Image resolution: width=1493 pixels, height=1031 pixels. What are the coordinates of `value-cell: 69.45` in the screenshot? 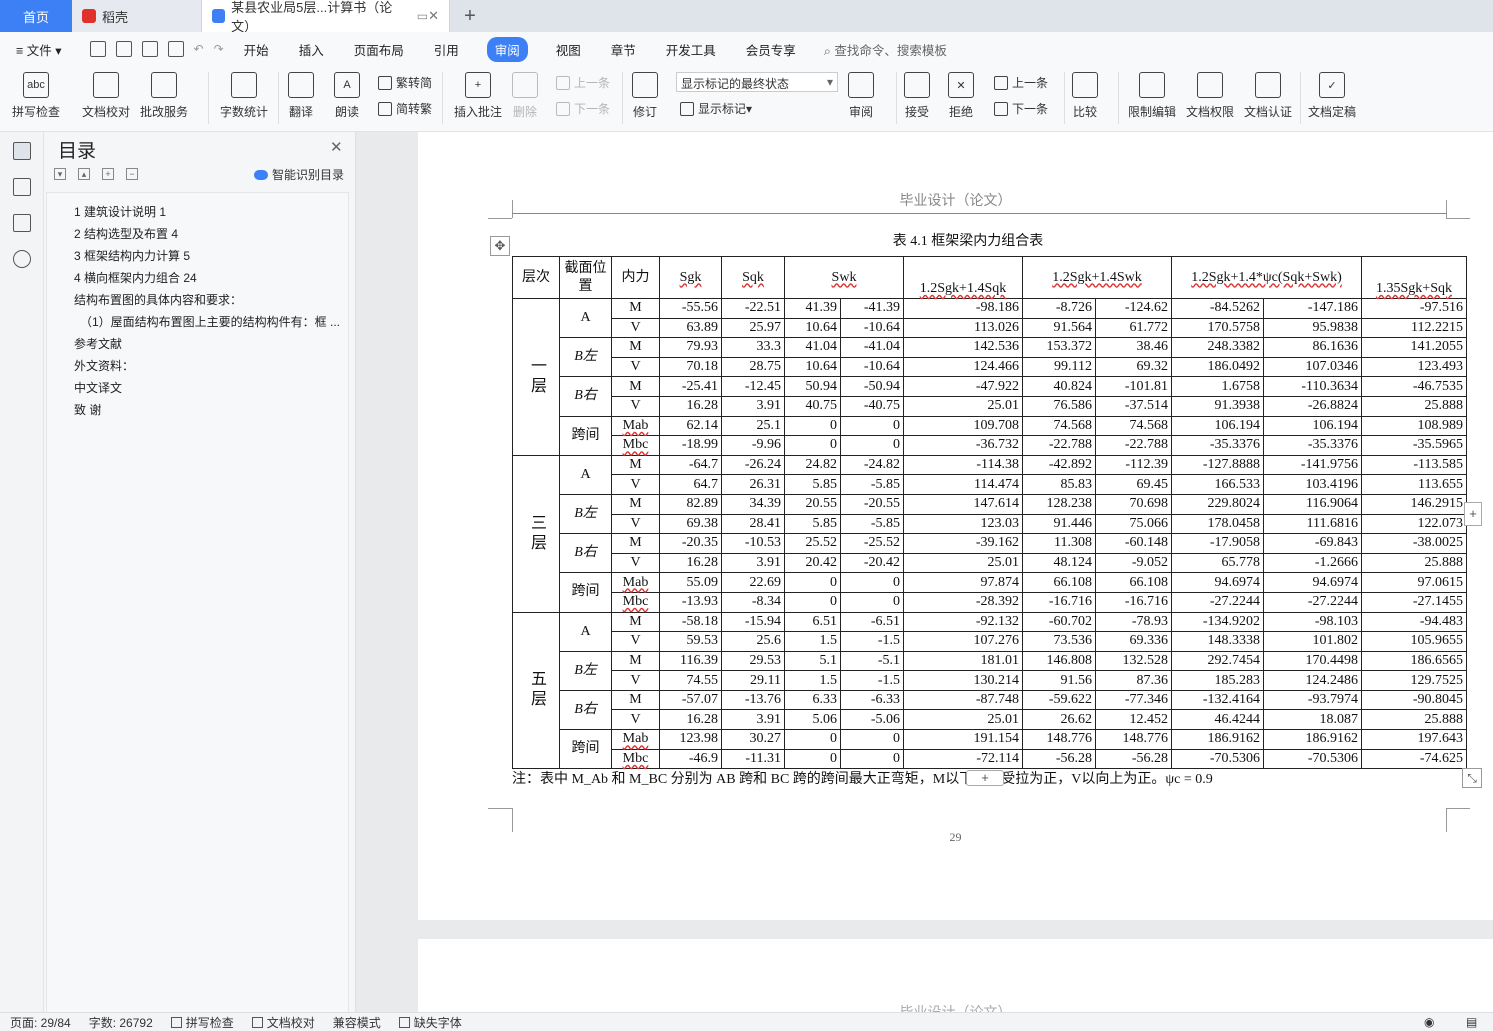 It's located at (1133, 484).